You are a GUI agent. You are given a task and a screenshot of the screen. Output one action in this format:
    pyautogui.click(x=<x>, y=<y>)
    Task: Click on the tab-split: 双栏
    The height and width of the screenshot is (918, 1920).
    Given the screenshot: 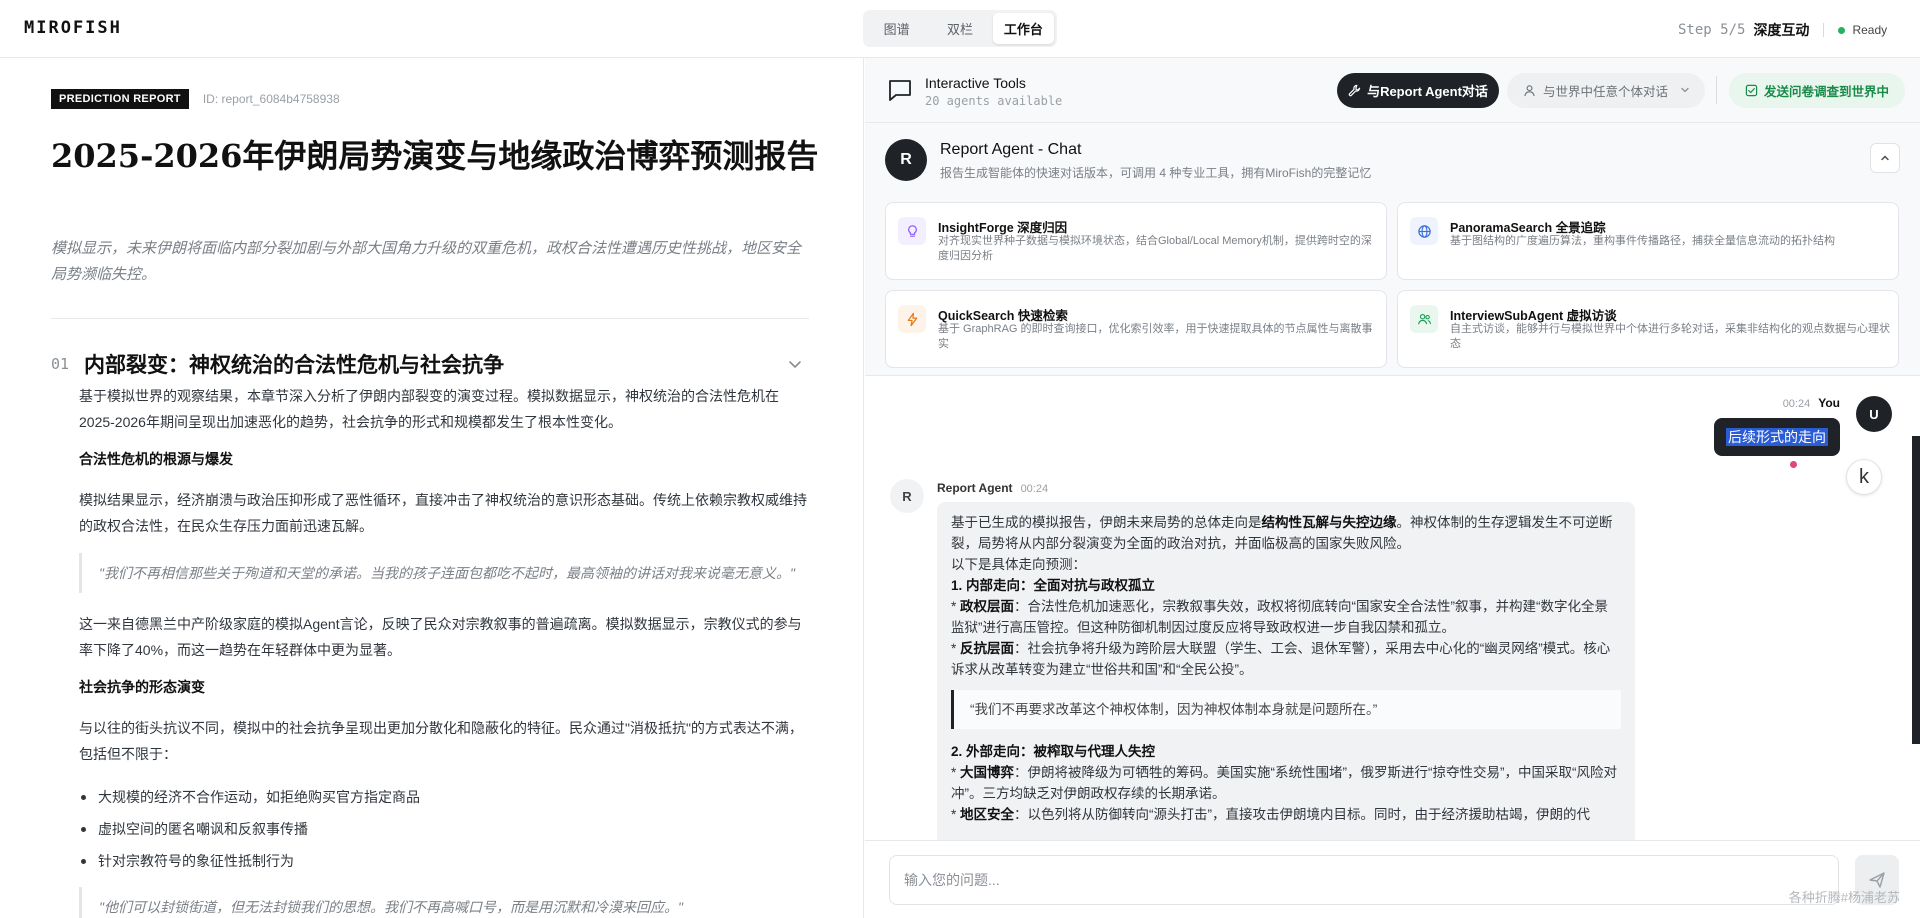 What is the action you would take?
    pyautogui.click(x=959, y=28)
    